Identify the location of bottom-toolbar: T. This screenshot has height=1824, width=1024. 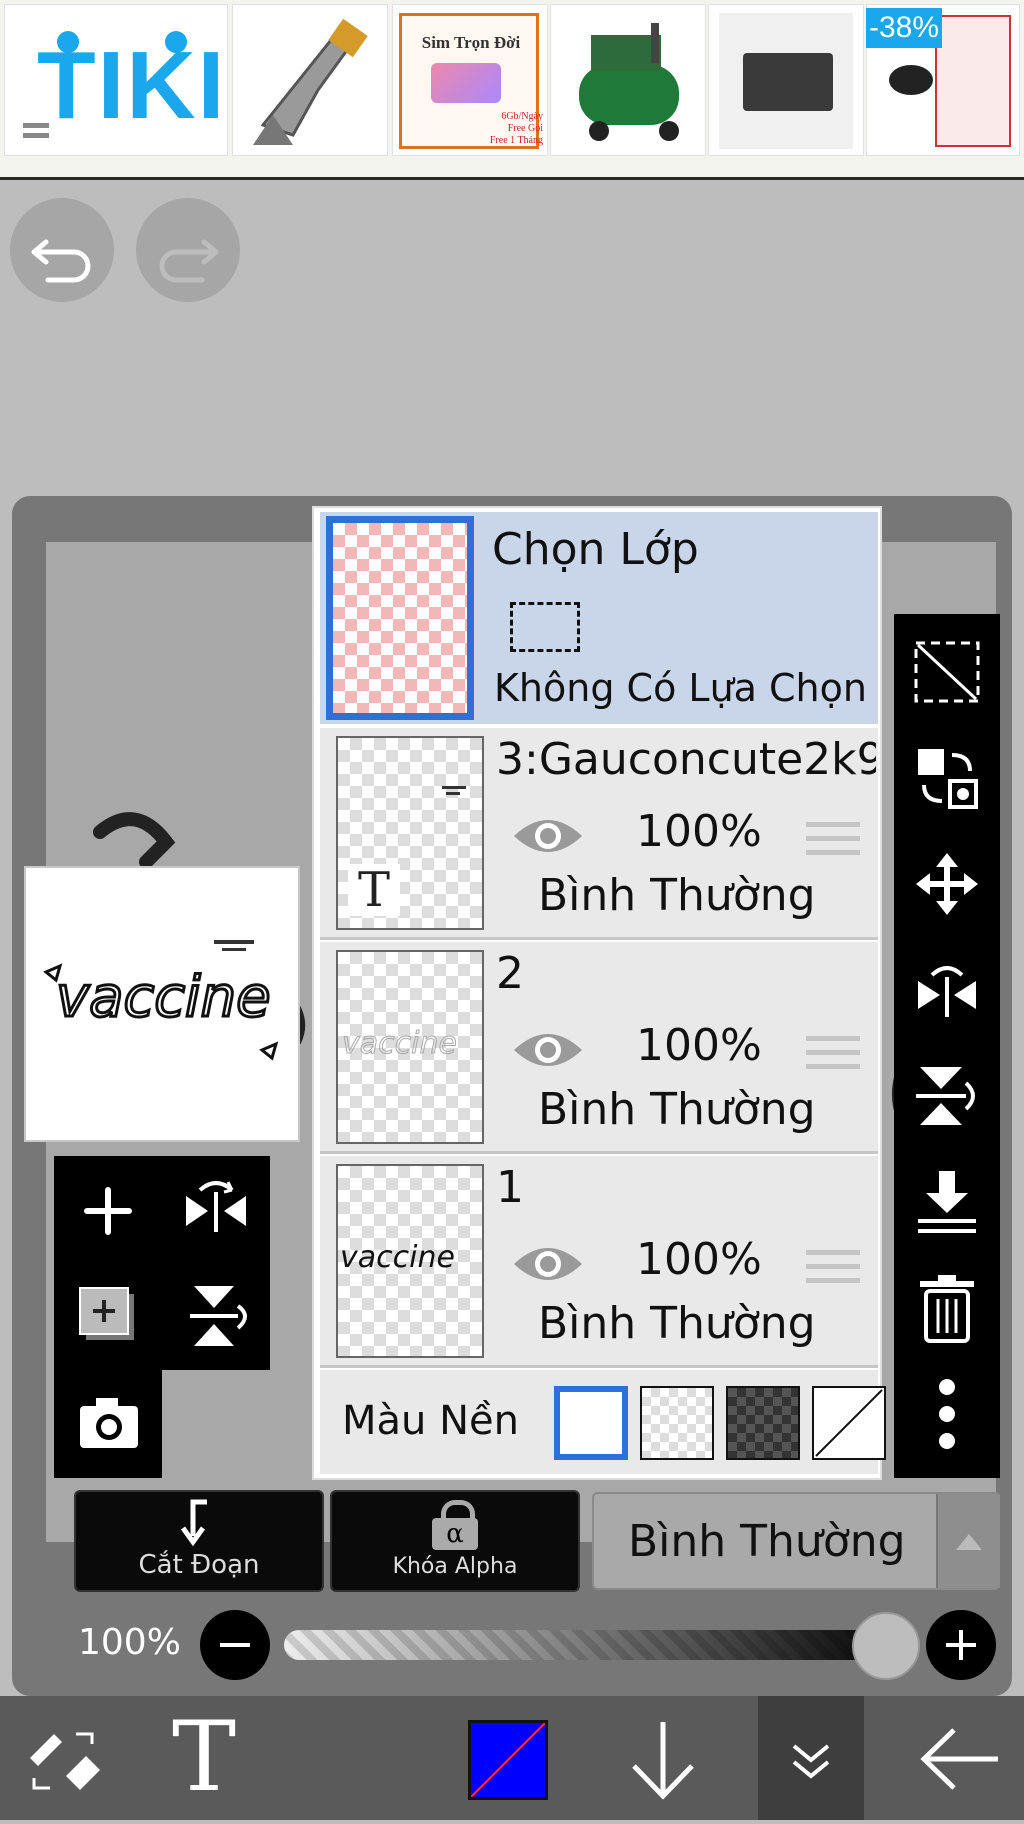
(512, 1758).